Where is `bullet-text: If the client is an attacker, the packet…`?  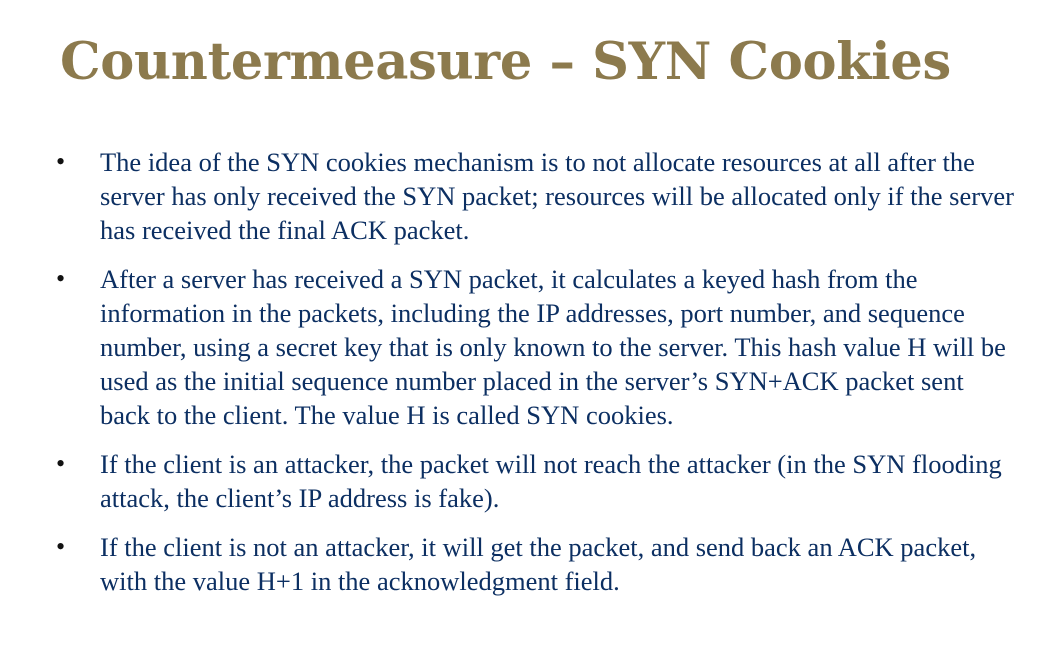 bullet-text: If the client is an attacker, the packet… is located at coordinates (551, 481).